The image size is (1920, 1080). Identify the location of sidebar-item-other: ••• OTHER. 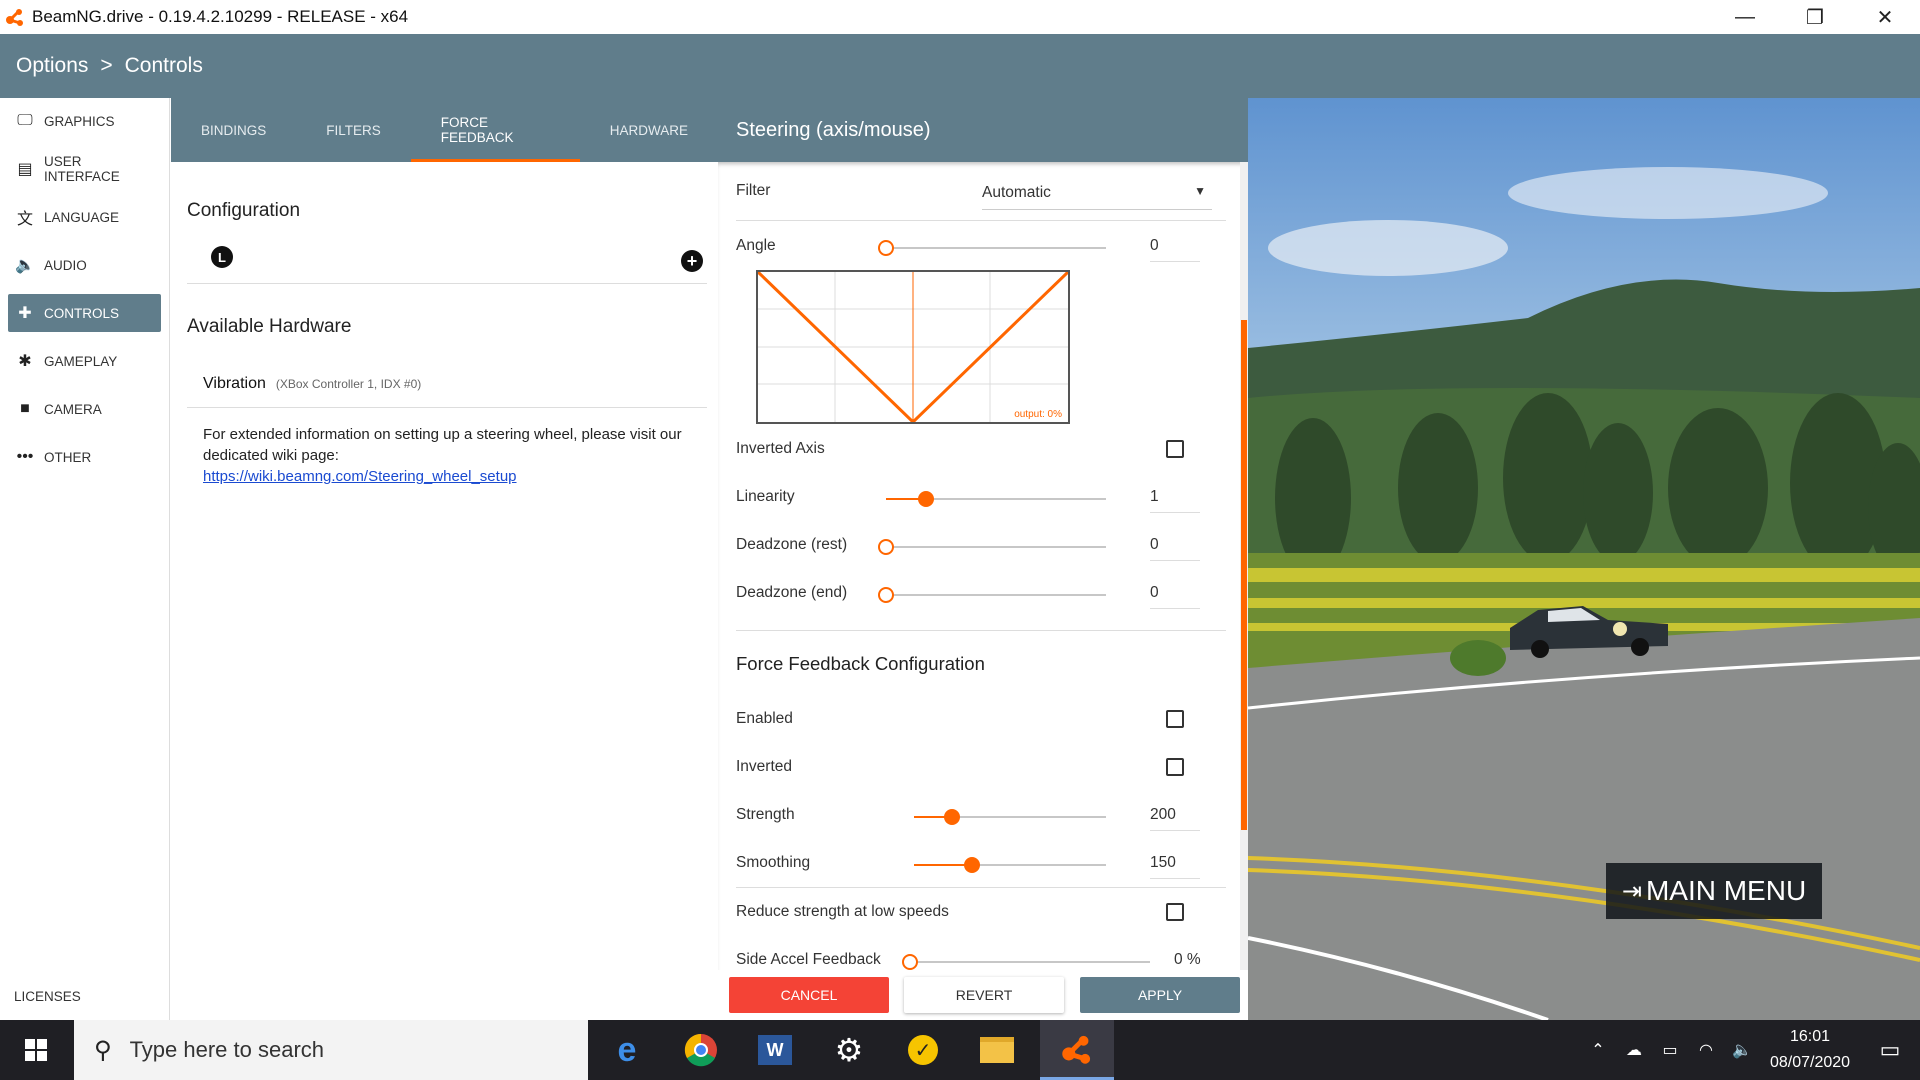
(84, 457).